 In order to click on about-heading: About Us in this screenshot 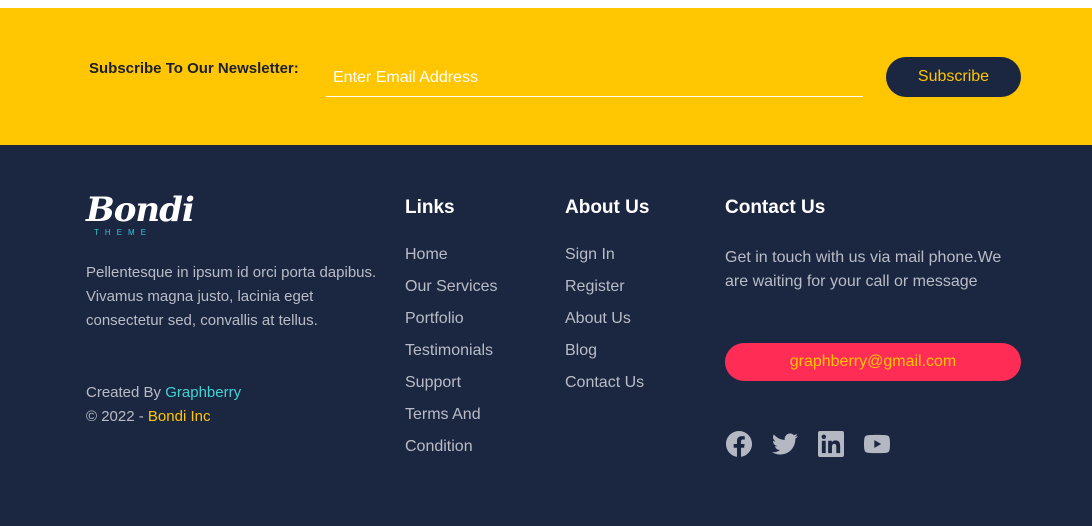, I will do `click(607, 207)`.